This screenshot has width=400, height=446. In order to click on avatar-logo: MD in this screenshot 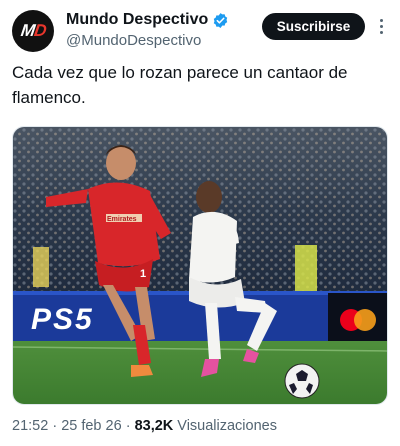, I will do `click(33, 30)`.